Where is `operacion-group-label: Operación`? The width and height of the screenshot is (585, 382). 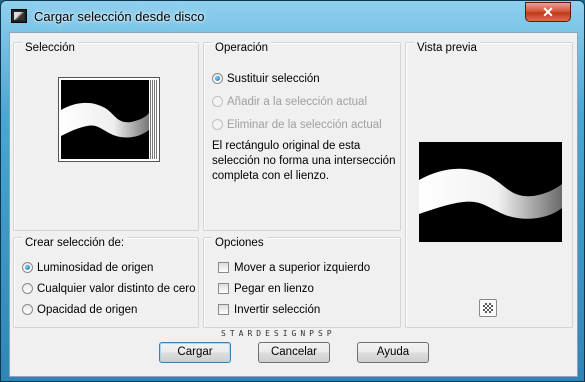 operacion-group-label: Operación is located at coordinates (242, 48).